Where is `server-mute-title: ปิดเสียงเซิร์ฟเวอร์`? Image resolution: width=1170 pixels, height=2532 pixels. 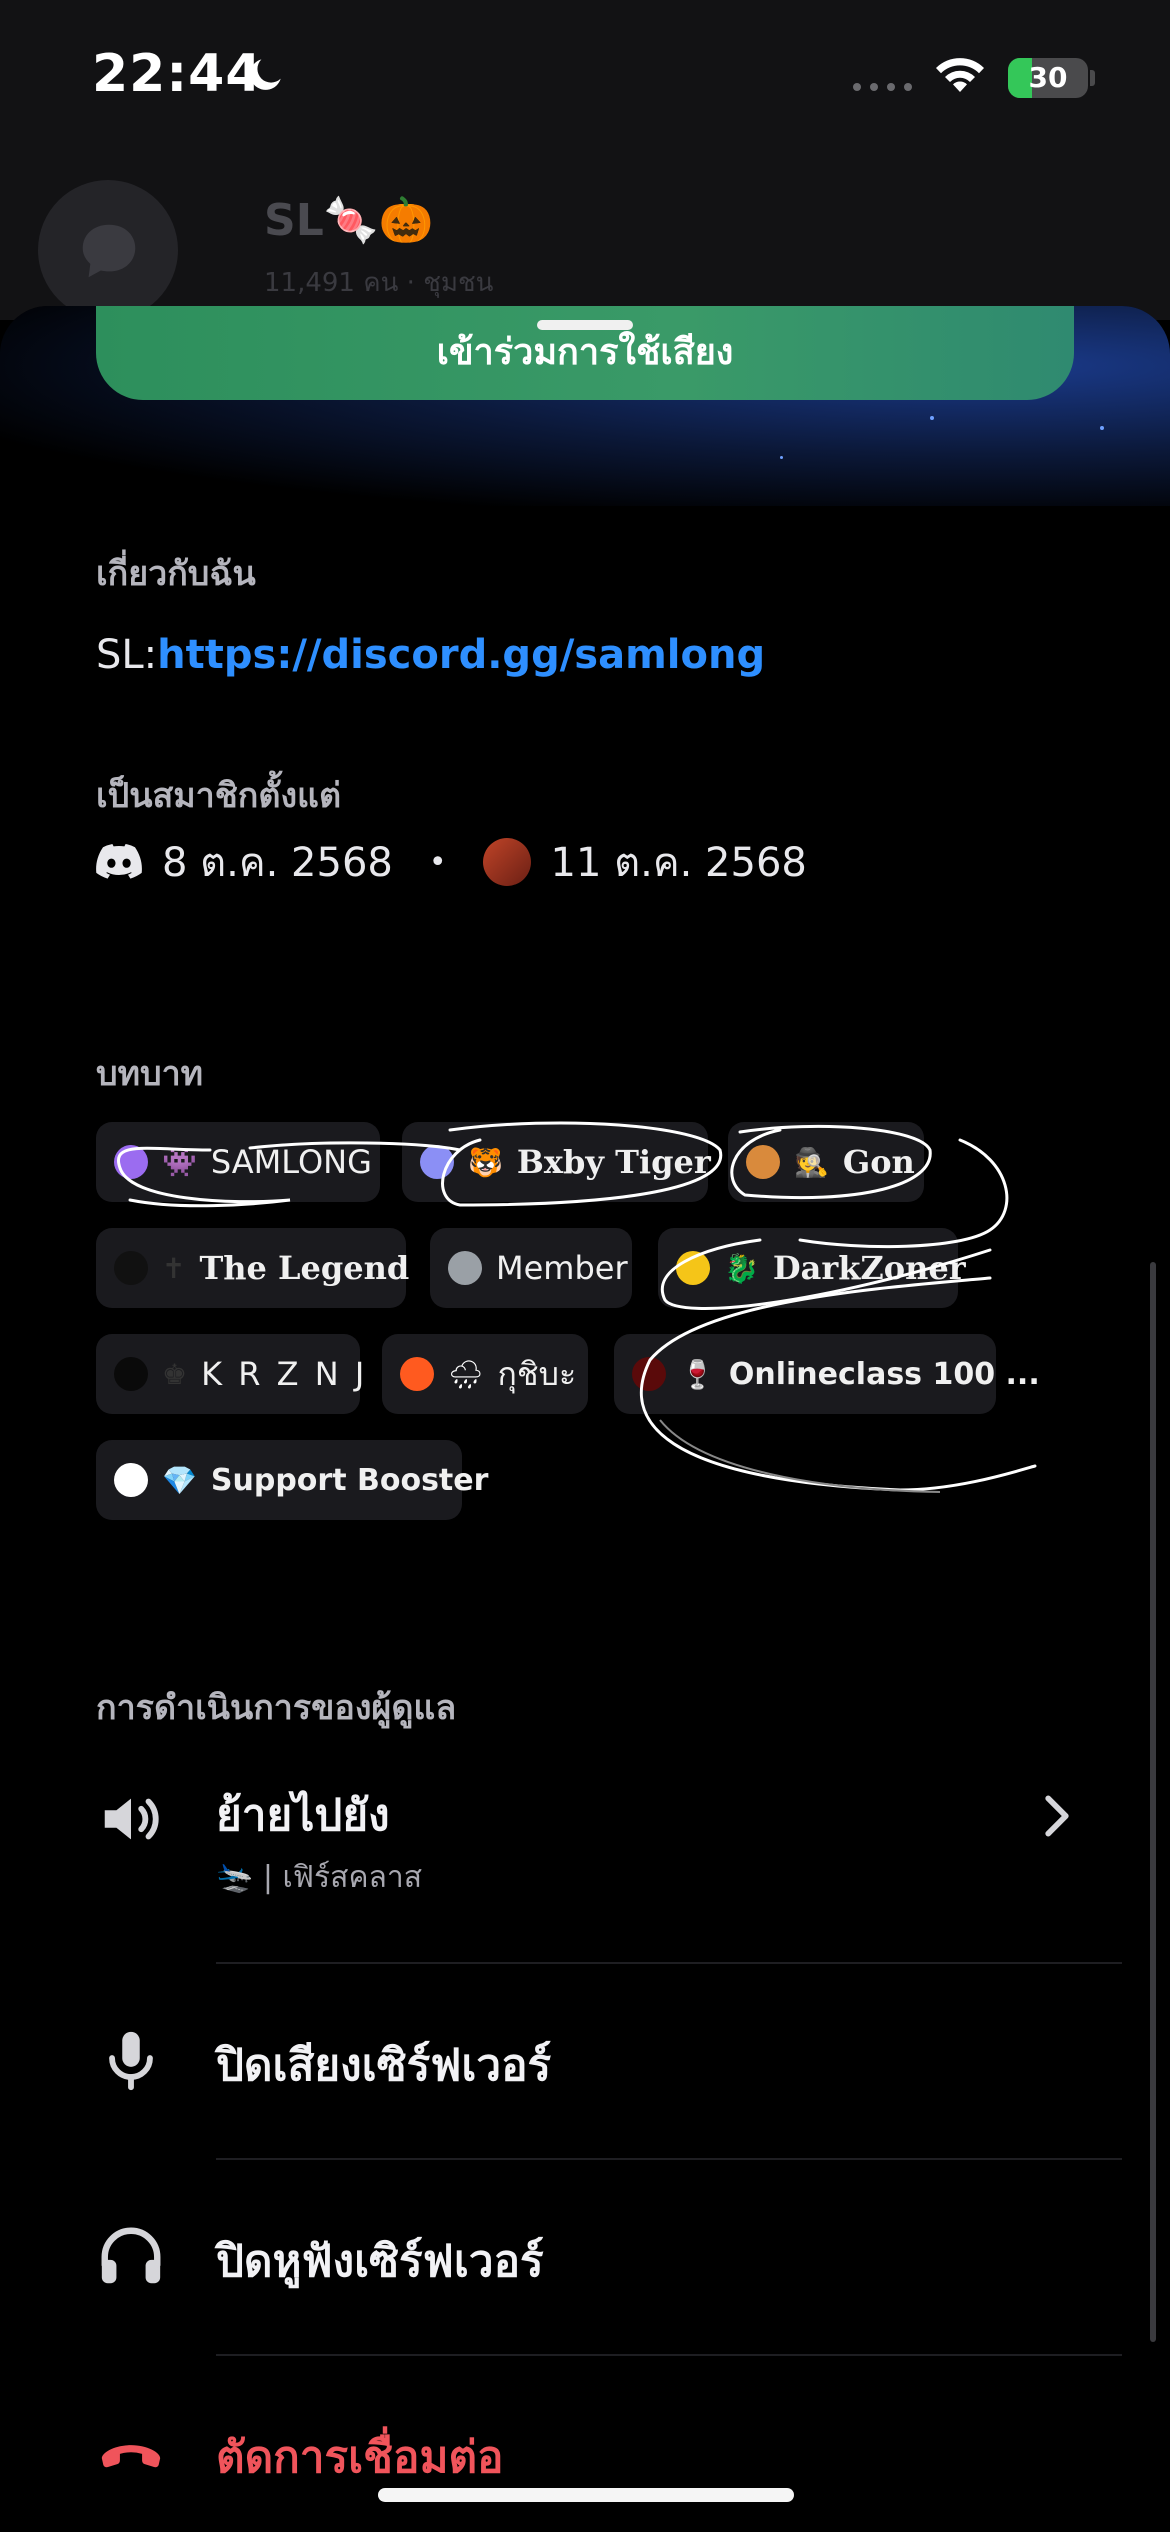 server-mute-title: ปิดเสียงเซิร์ฟเวอร์ is located at coordinates (384, 2065).